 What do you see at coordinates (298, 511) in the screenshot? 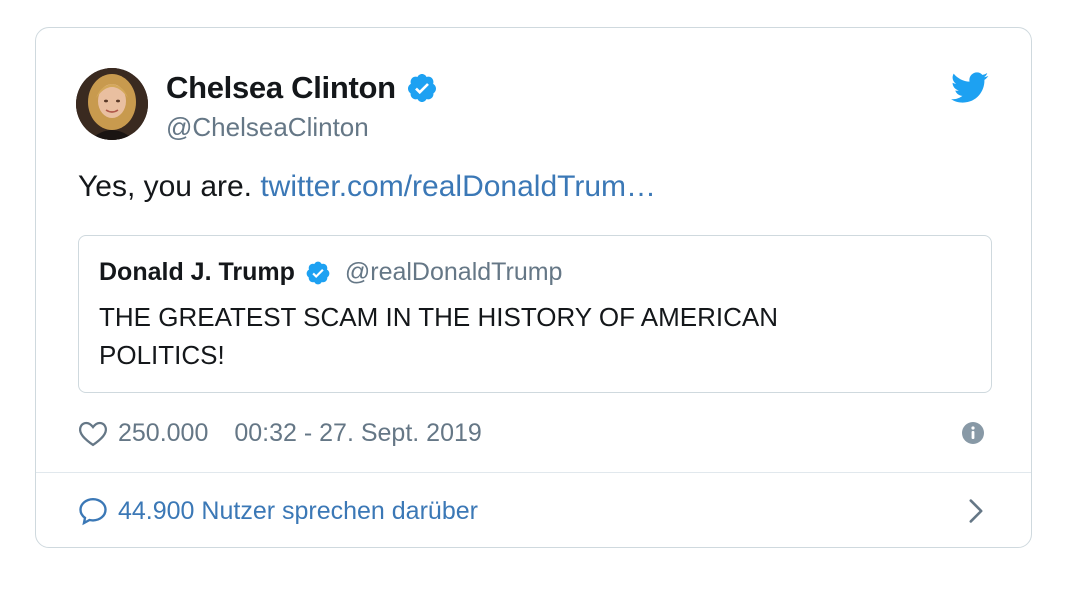
I see `conversation-link: 44.900 Nutzer sprechen darüber` at bounding box center [298, 511].